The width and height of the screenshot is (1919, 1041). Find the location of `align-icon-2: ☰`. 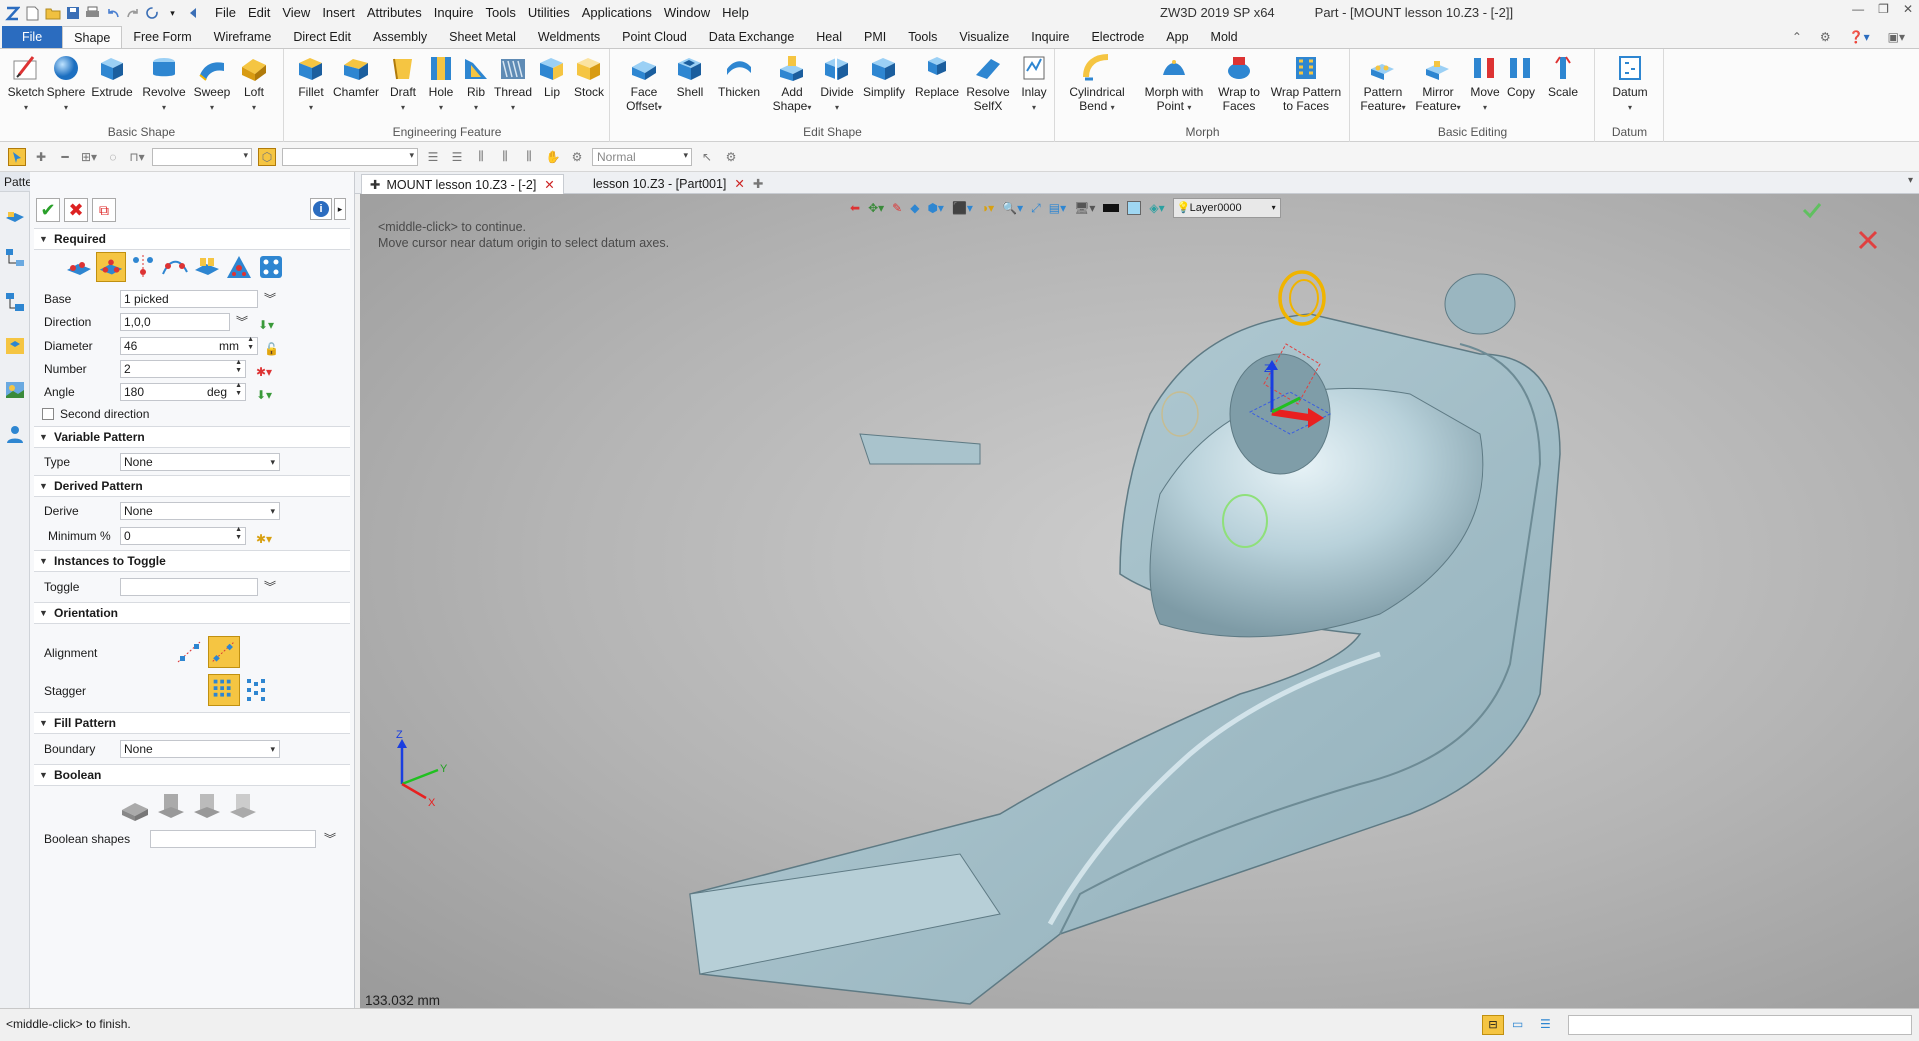

align-icon-2: ☰ is located at coordinates (457, 157).